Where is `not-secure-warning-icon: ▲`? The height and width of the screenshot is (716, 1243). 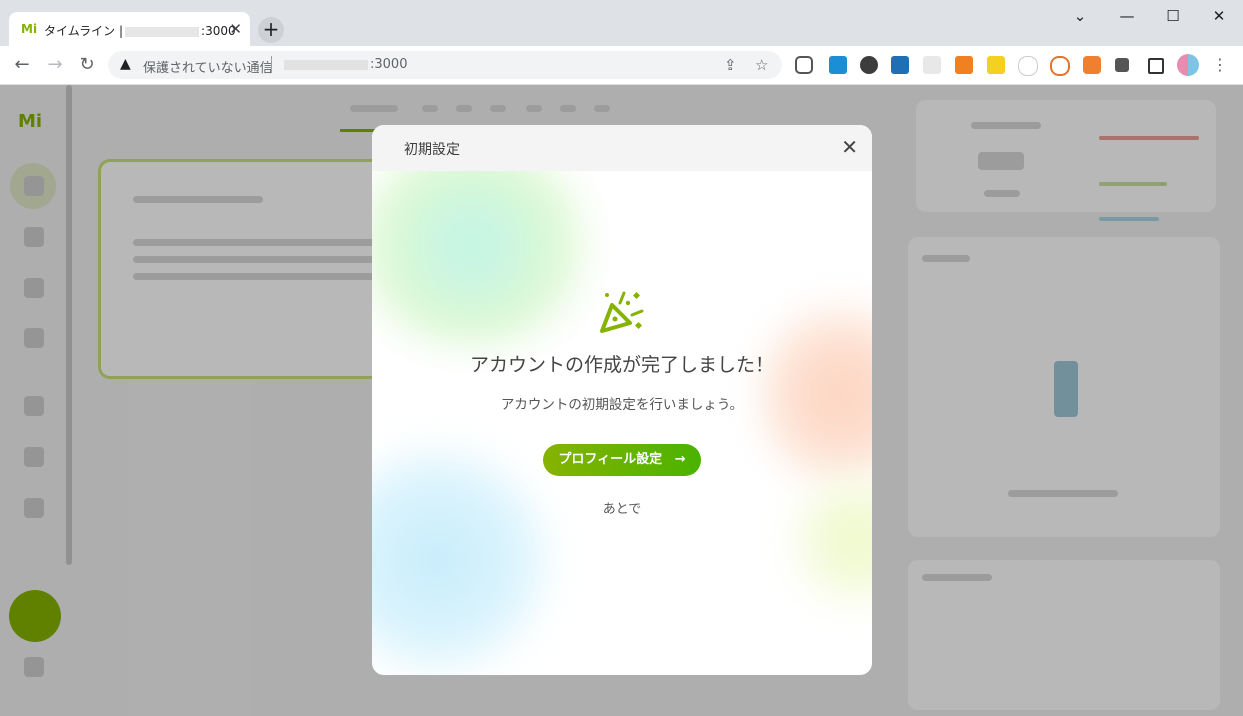 not-secure-warning-icon: ▲ is located at coordinates (125, 64).